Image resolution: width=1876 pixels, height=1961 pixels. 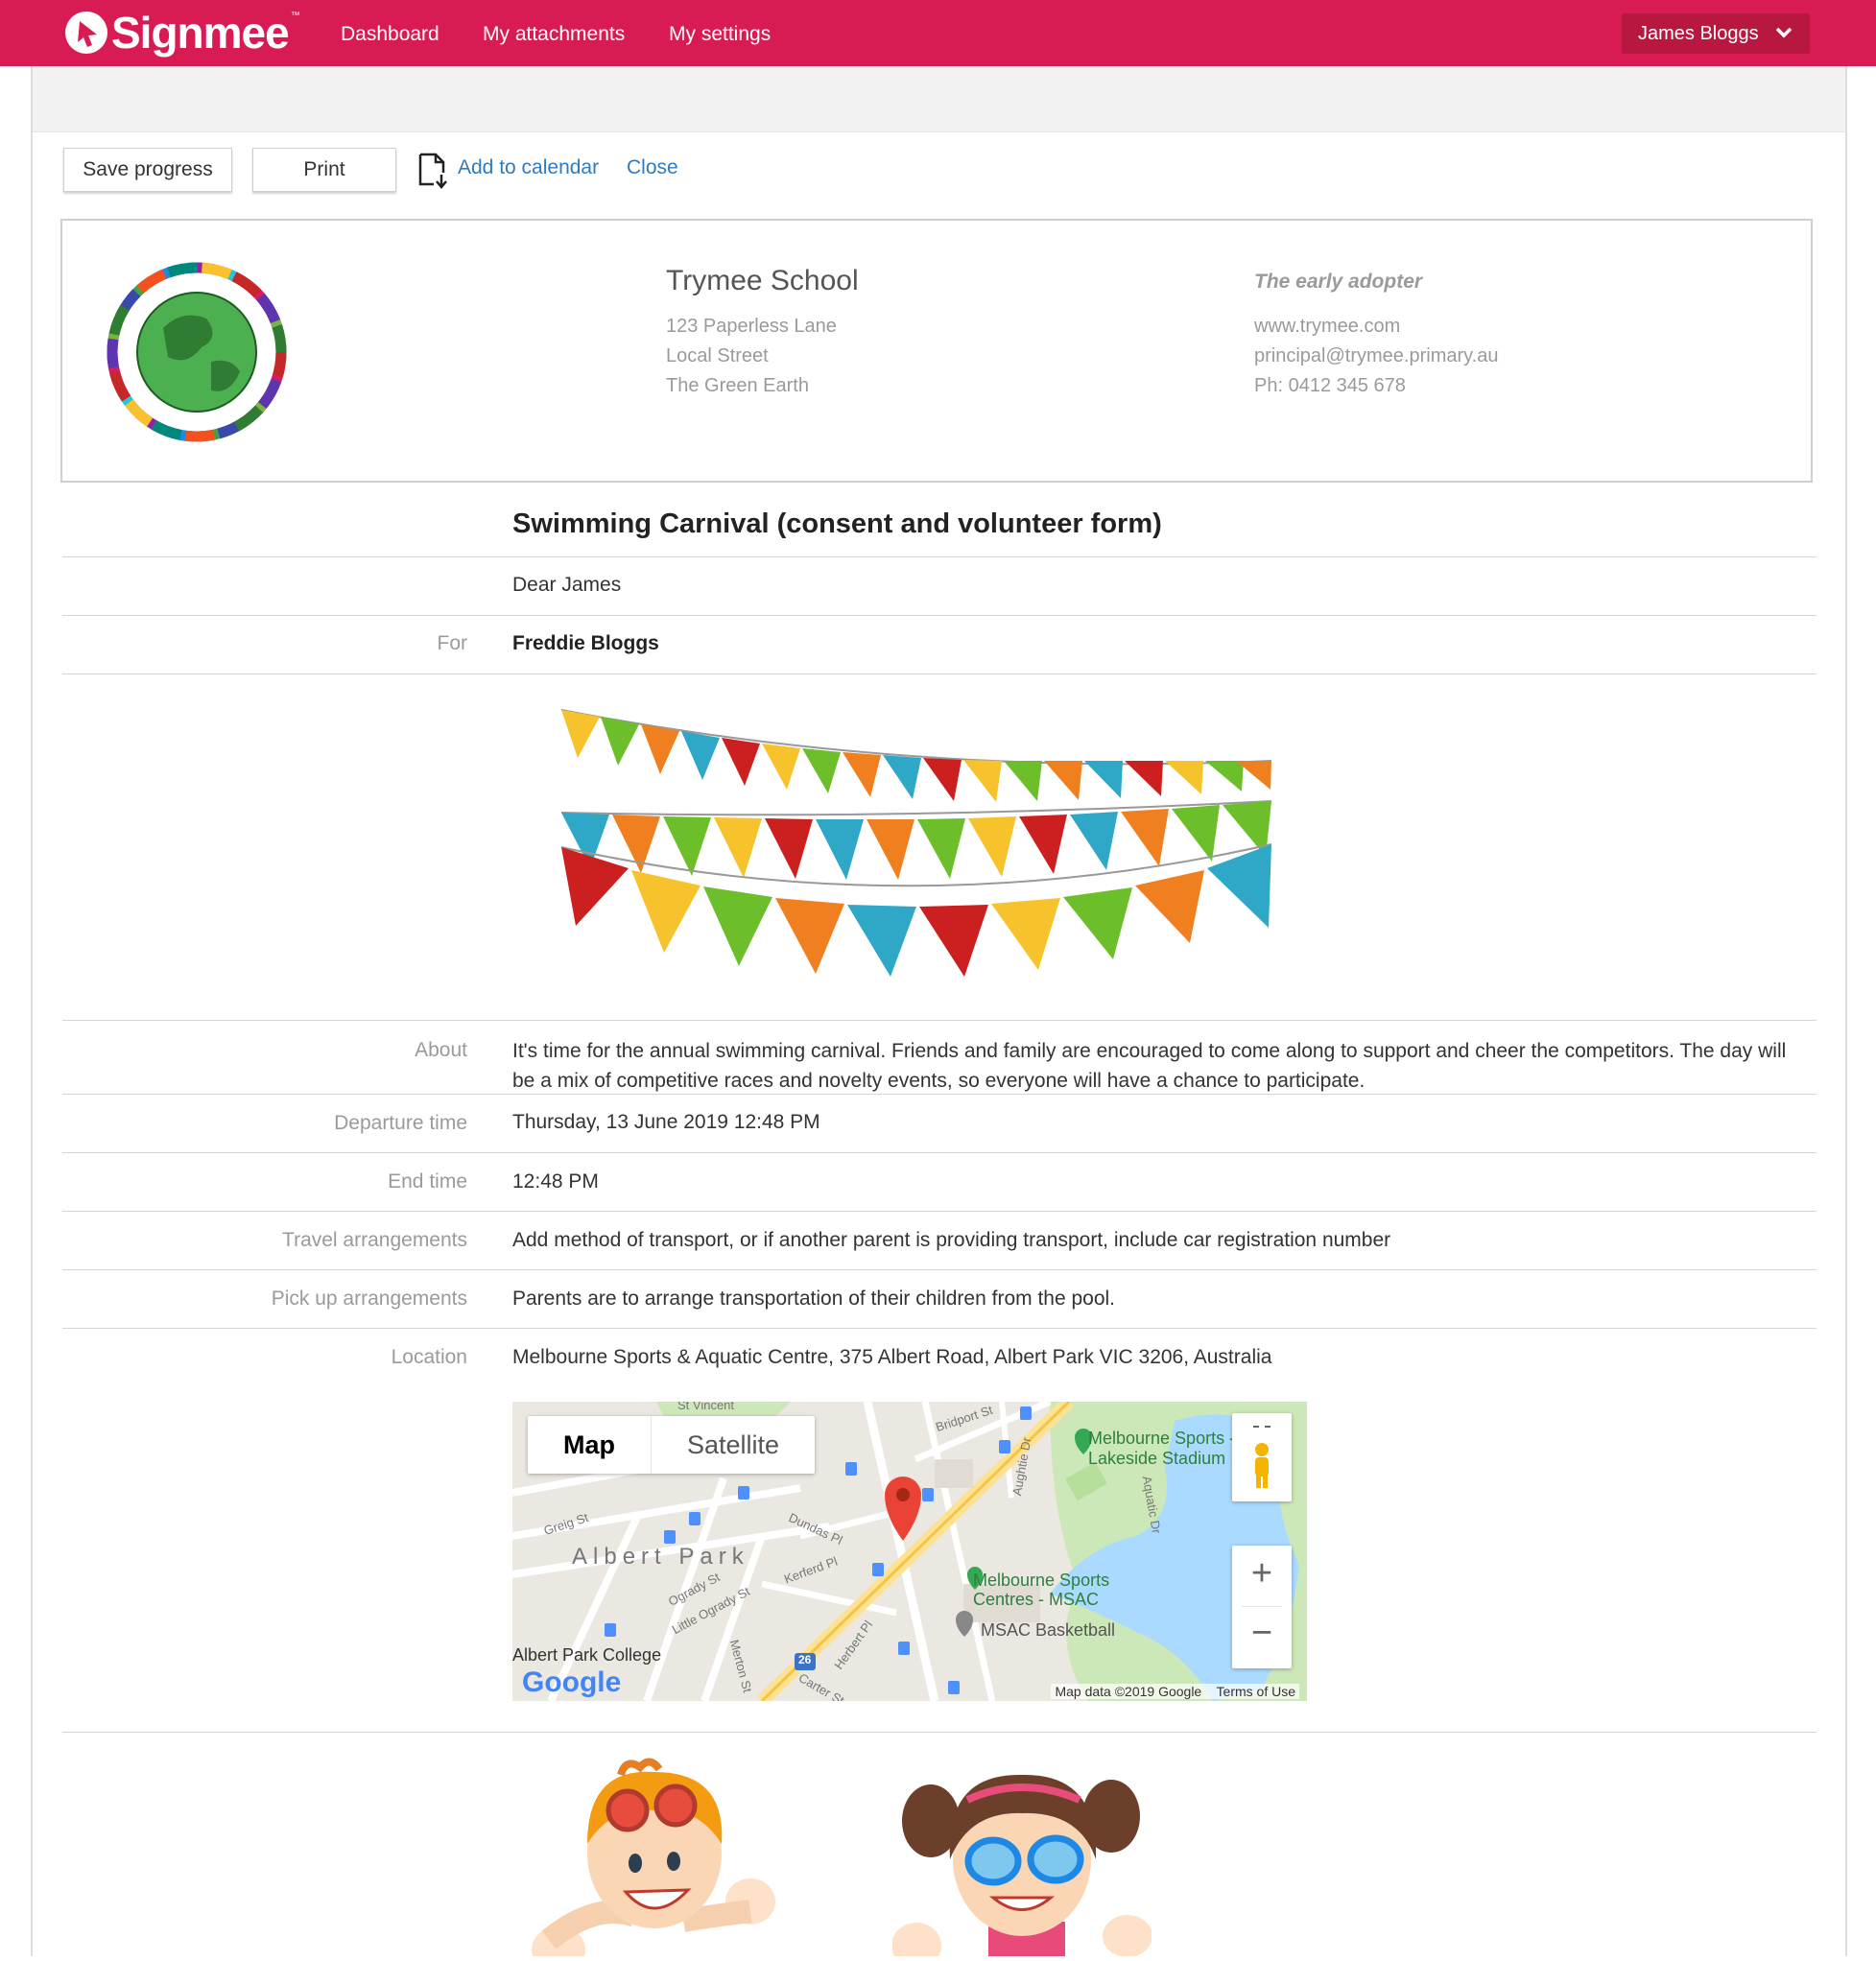 I want to click on map-attribution: Map data ©2019 Google Terms of Use, so click(x=1175, y=1692).